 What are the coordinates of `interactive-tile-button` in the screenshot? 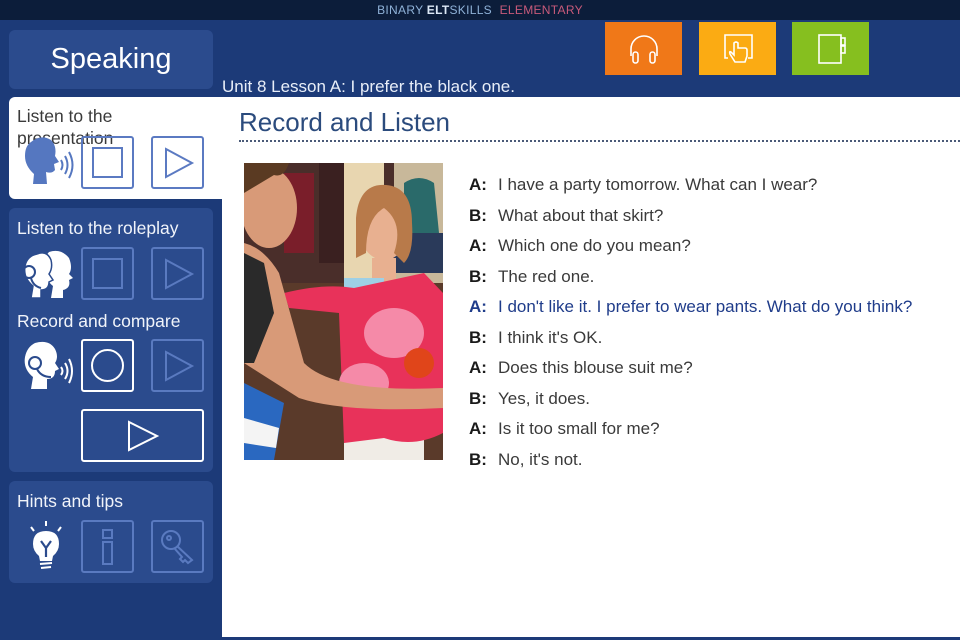 It's located at (737, 48).